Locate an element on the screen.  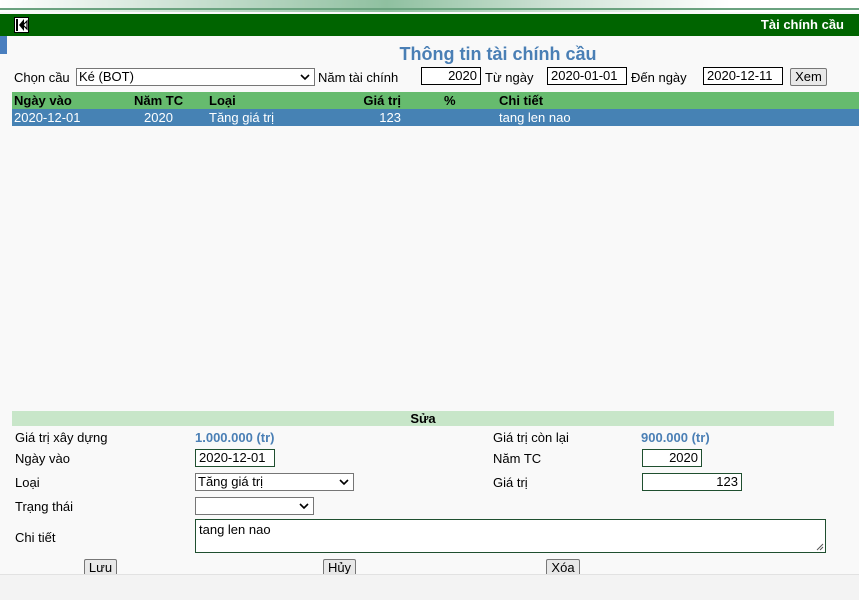
remaining-value: 900.000 (tr) is located at coordinates (675, 437).